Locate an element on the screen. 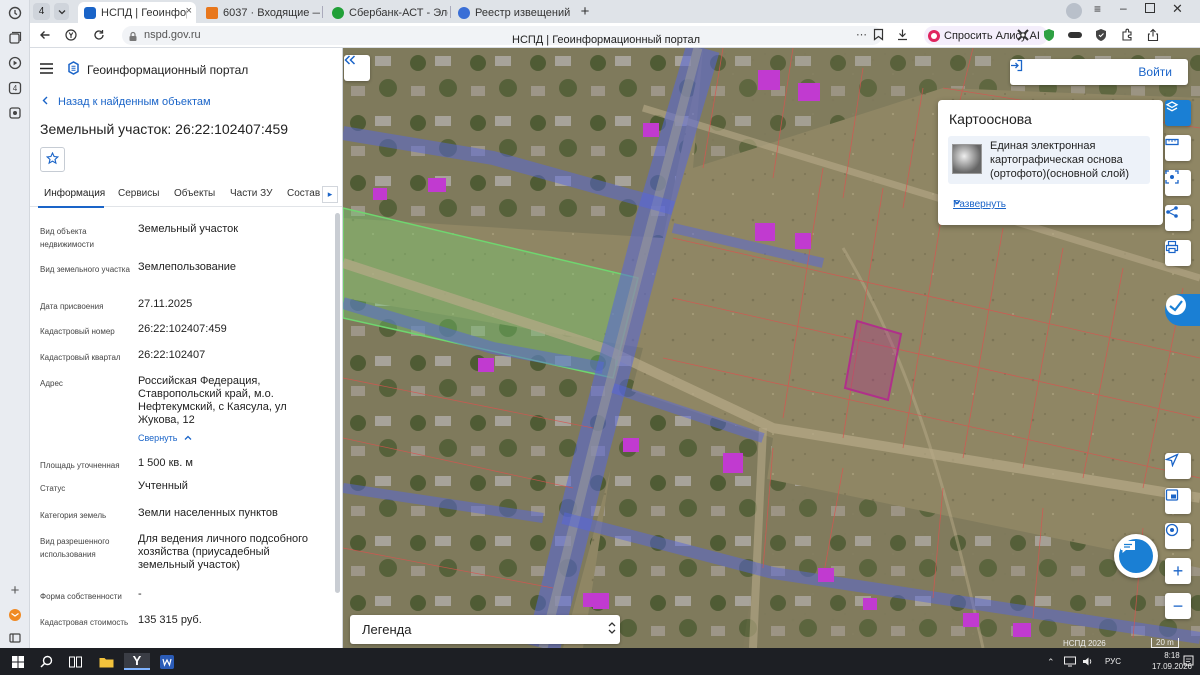 This screenshot has height=675, width=1200. tabs-scroll-right-icon: ▸ is located at coordinates (330, 194).